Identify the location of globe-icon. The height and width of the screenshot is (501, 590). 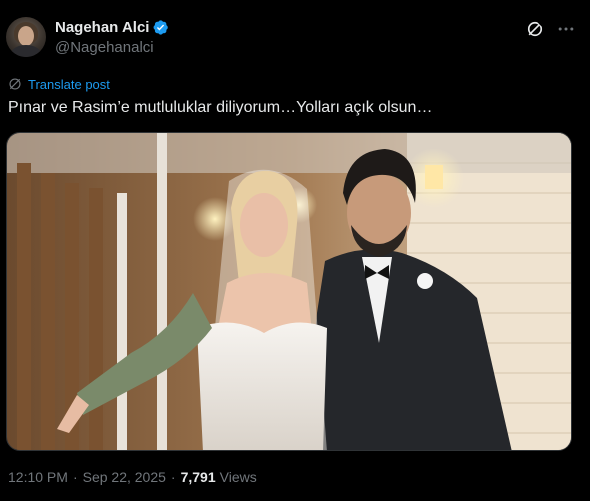
(15, 84).